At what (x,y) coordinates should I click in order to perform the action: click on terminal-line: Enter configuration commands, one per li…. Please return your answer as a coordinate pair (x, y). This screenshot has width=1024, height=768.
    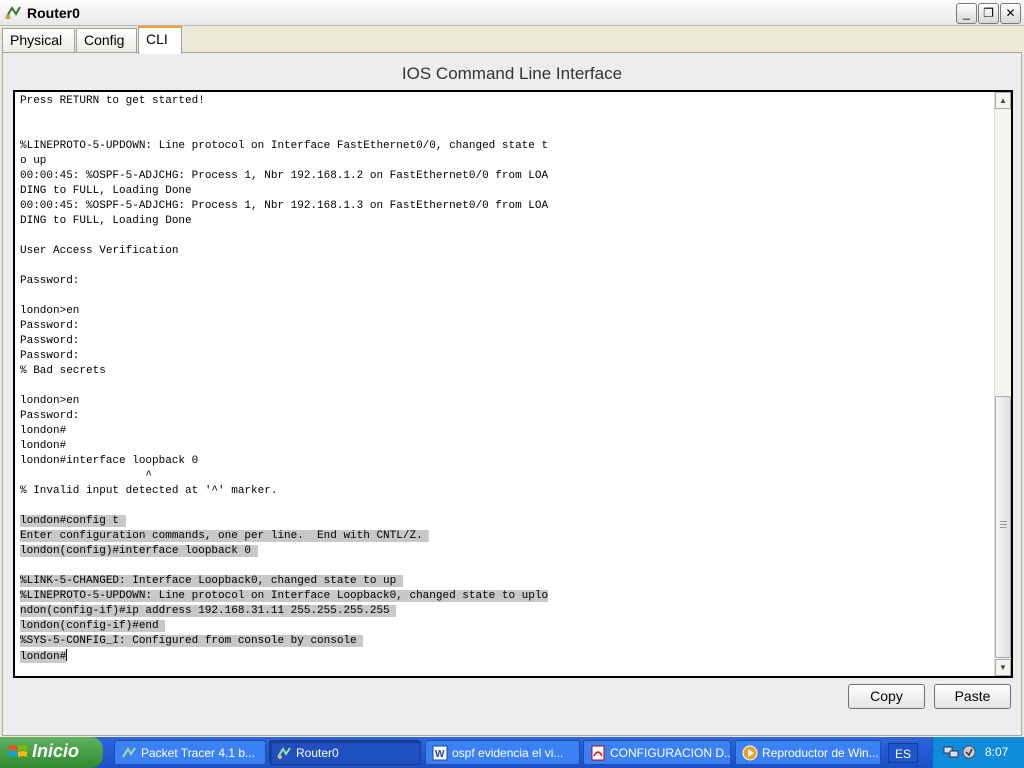
    Looking at the image, I should click on (507, 536).